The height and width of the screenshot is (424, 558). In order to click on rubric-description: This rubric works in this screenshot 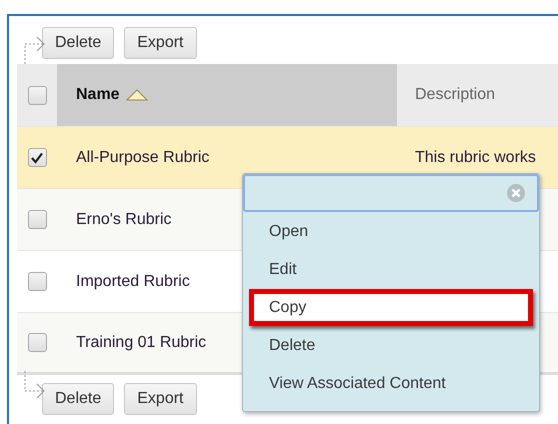, I will do `click(475, 157)`.